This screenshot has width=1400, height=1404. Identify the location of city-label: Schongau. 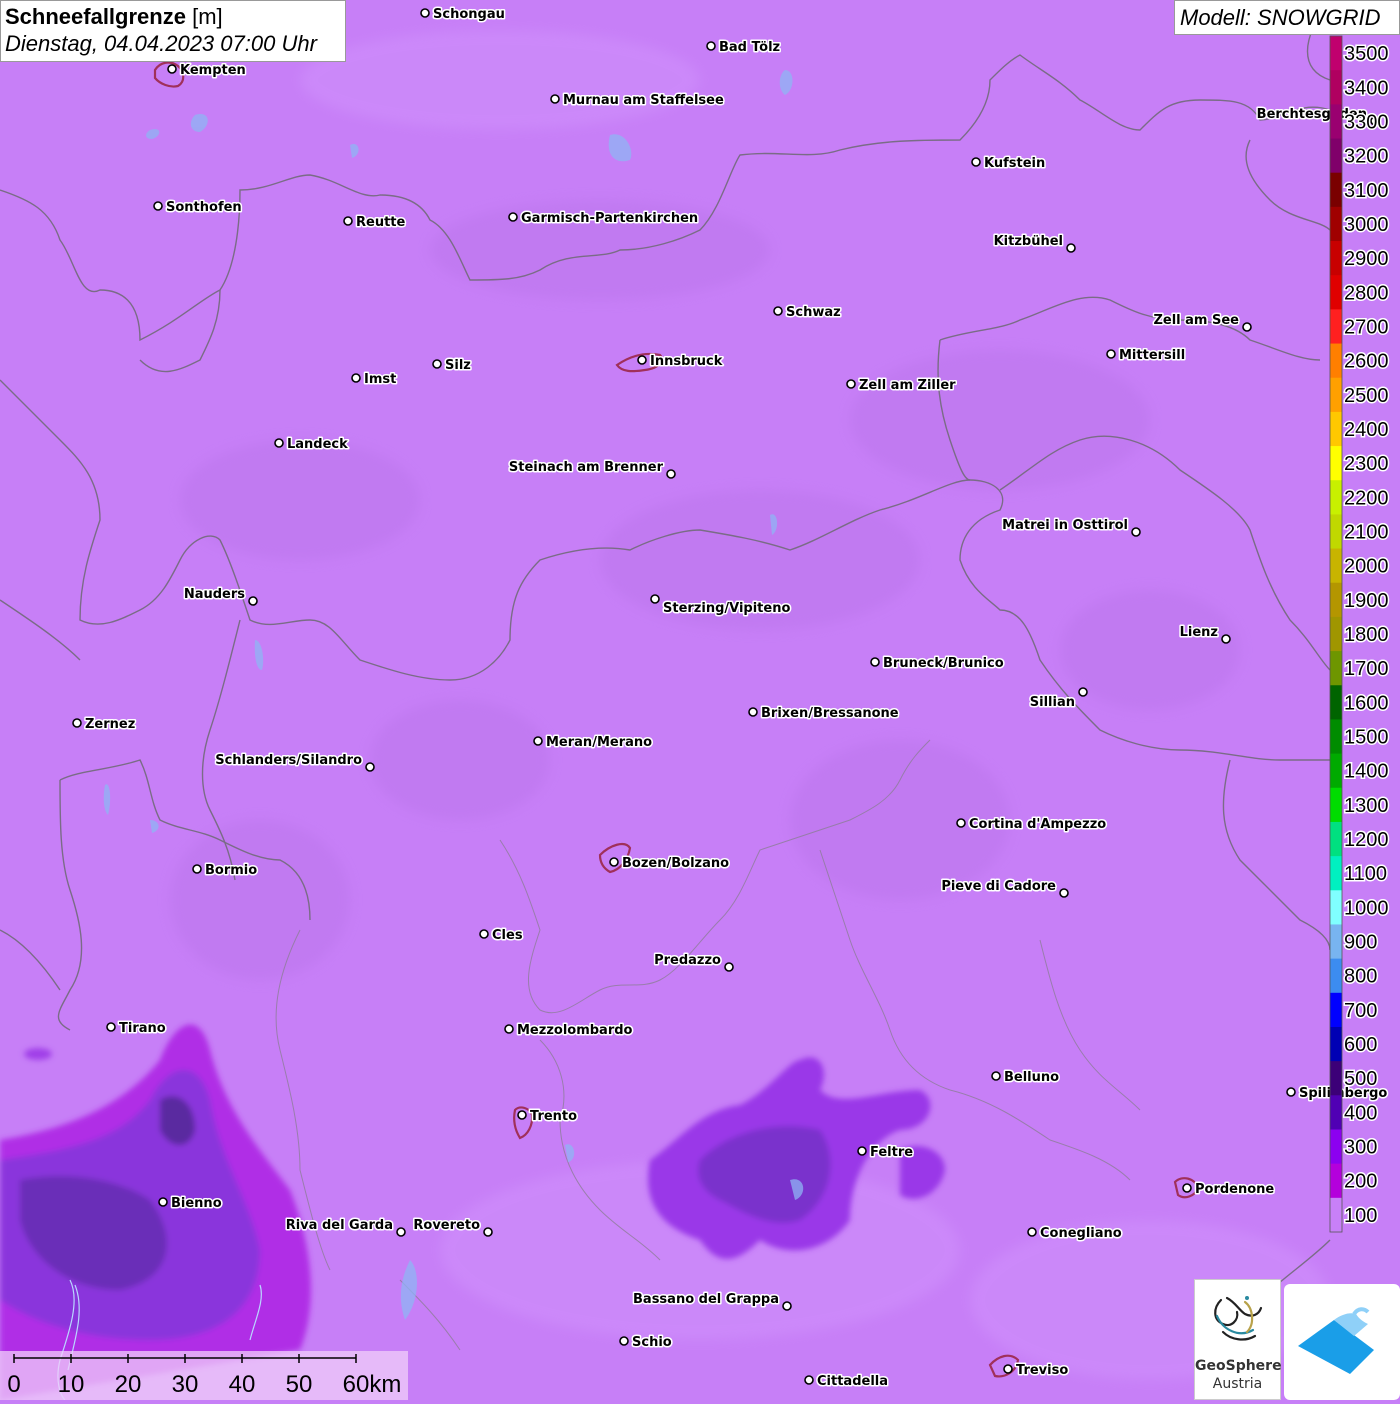
(469, 14).